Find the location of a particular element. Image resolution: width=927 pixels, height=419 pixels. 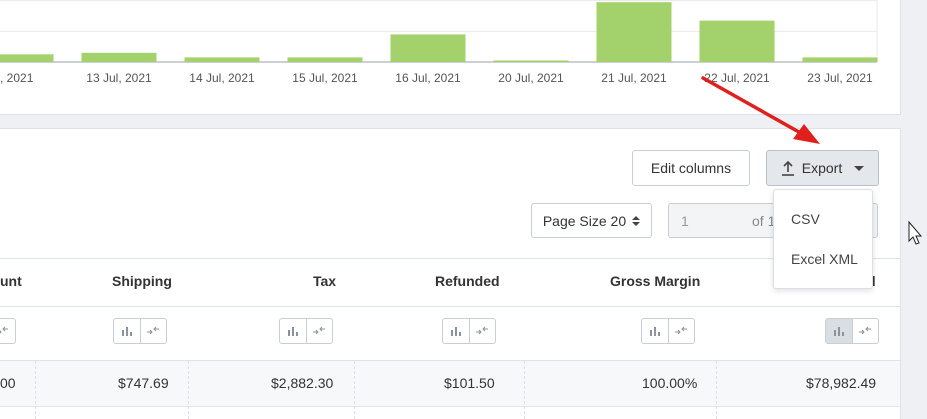

tax-chart-toggle is located at coordinates (306, 331).